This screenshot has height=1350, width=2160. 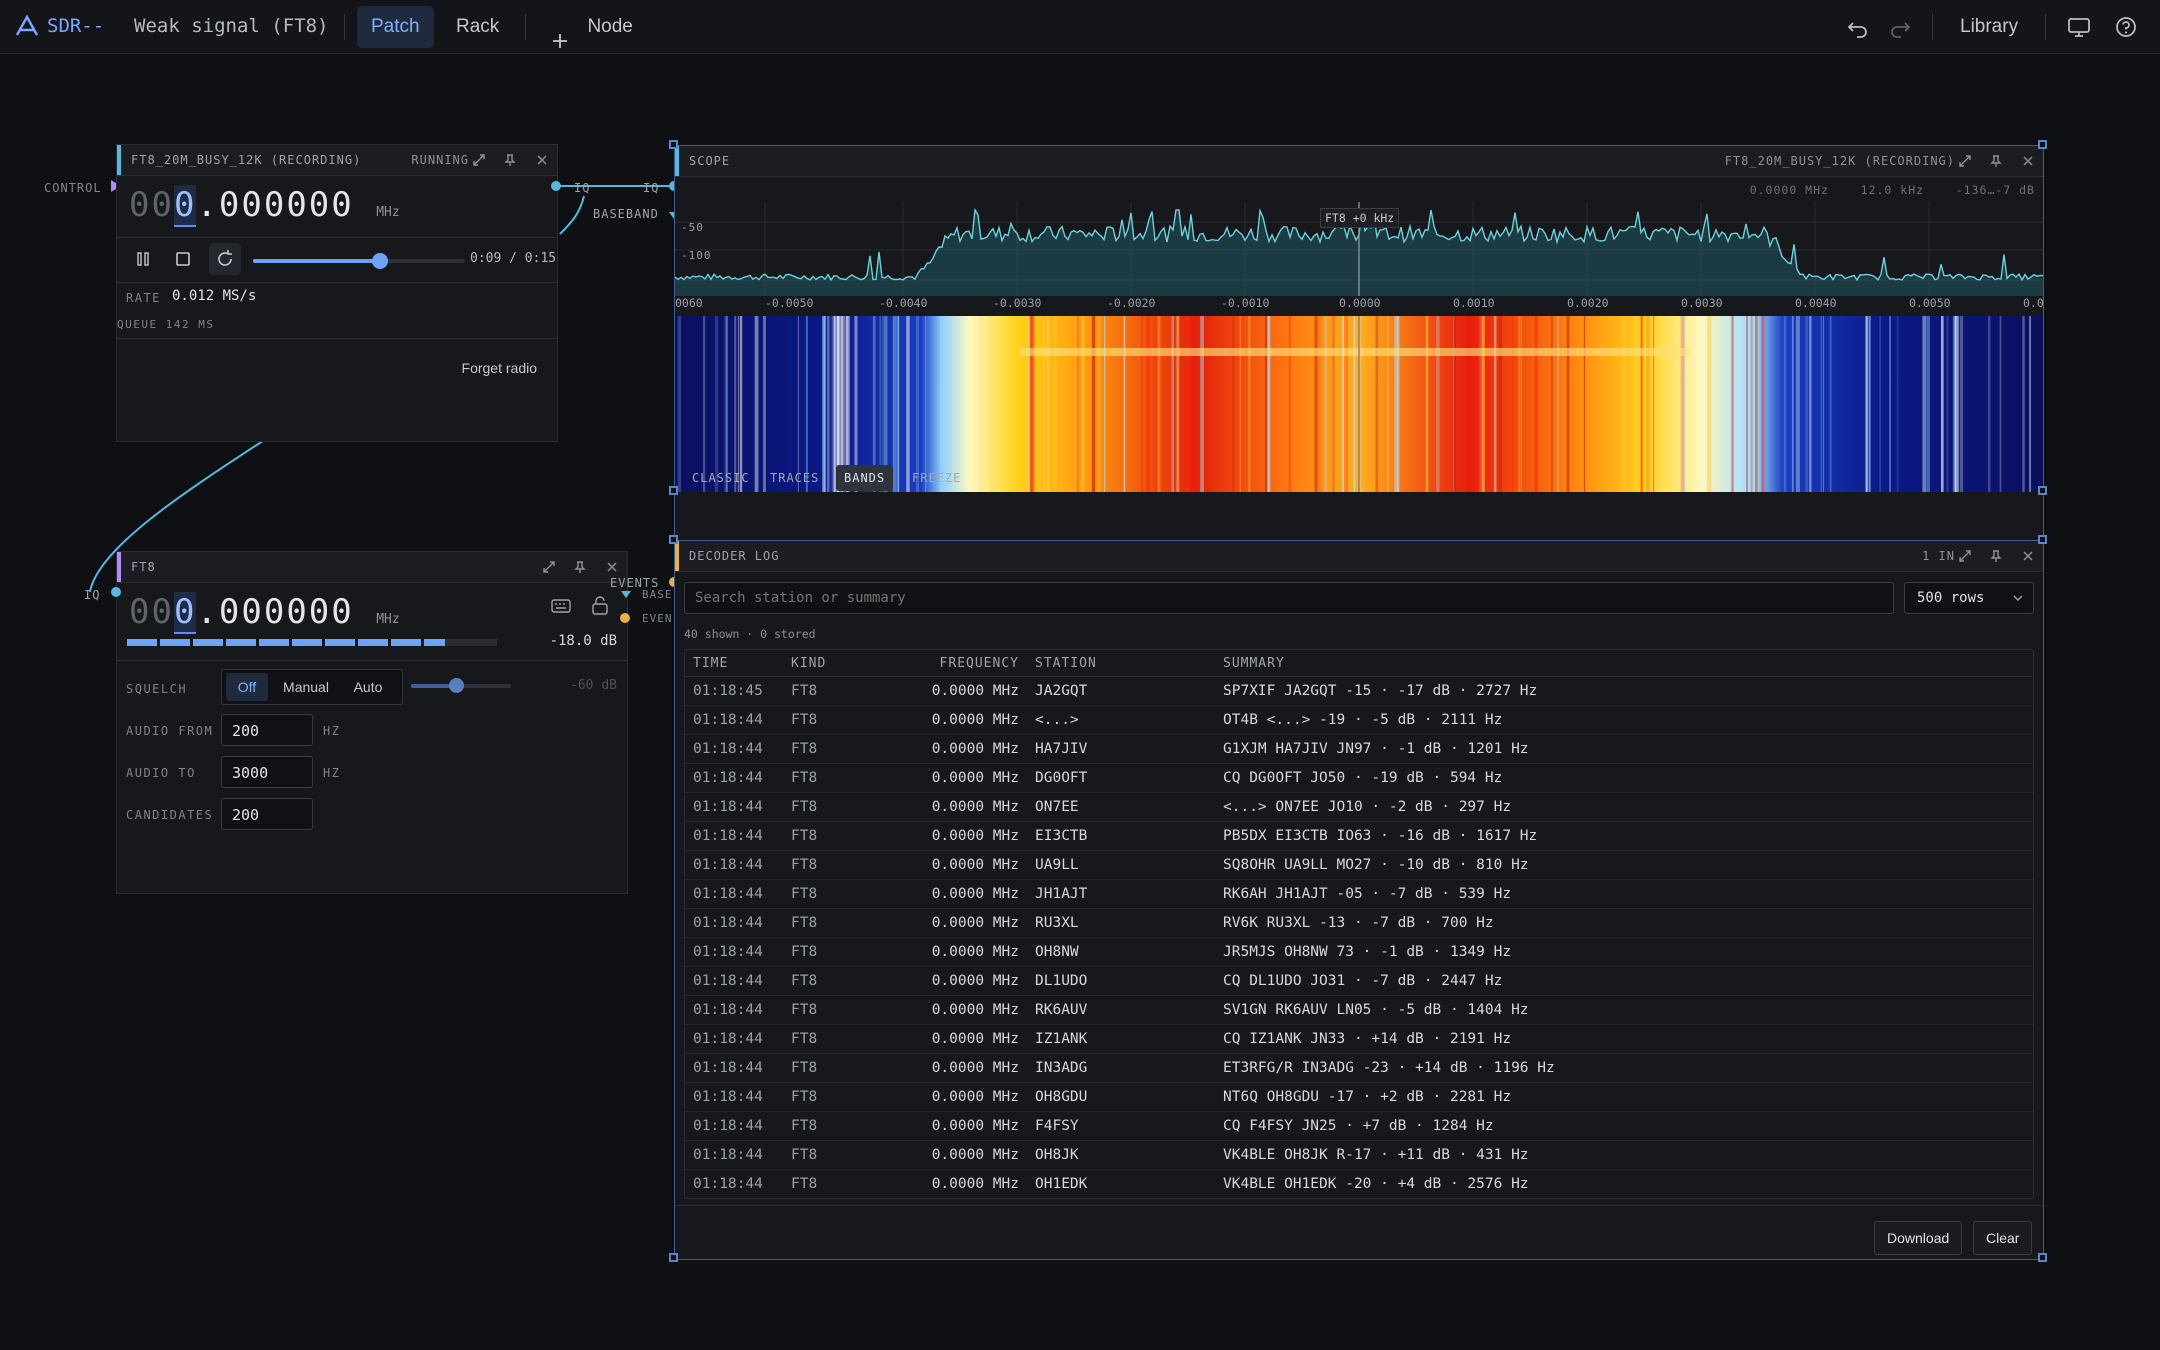 What do you see at coordinates (380, 261) in the screenshot?
I see `playback-thumb` at bounding box center [380, 261].